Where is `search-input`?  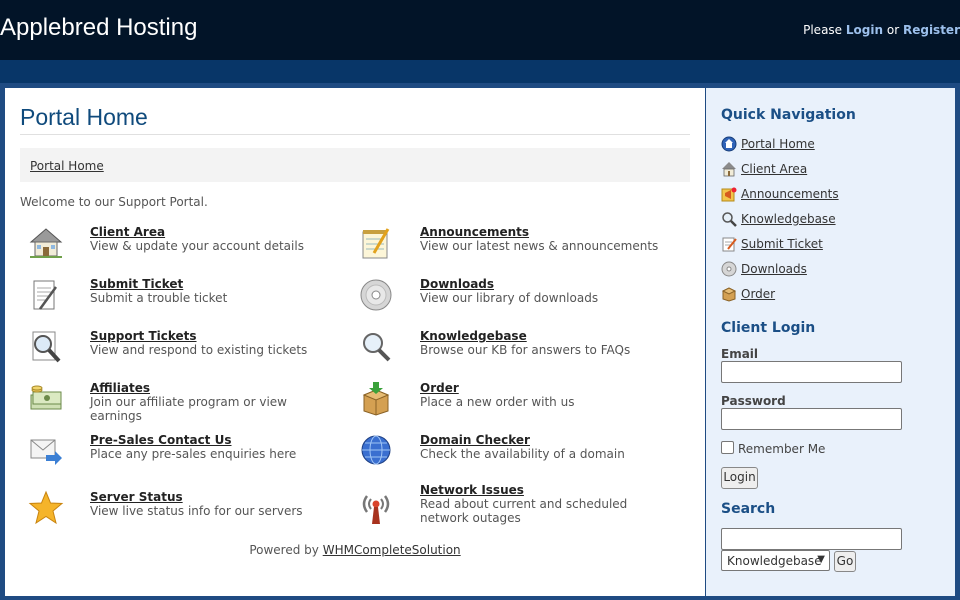
search-input is located at coordinates (811, 539).